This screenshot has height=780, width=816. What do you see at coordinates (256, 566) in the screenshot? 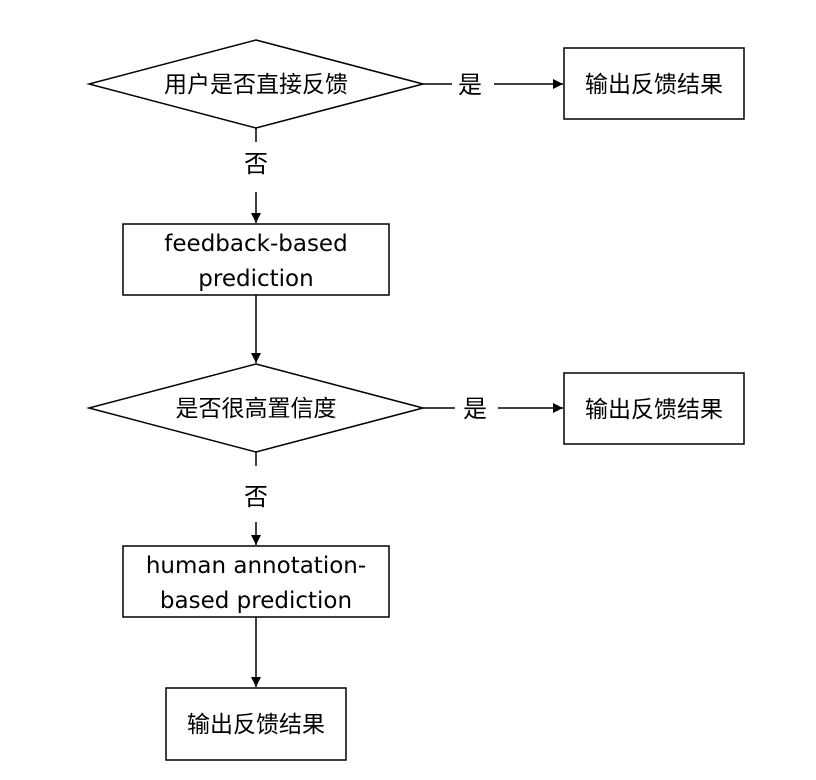
I see `process-label-line-1: human annotation-` at bounding box center [256, 566].